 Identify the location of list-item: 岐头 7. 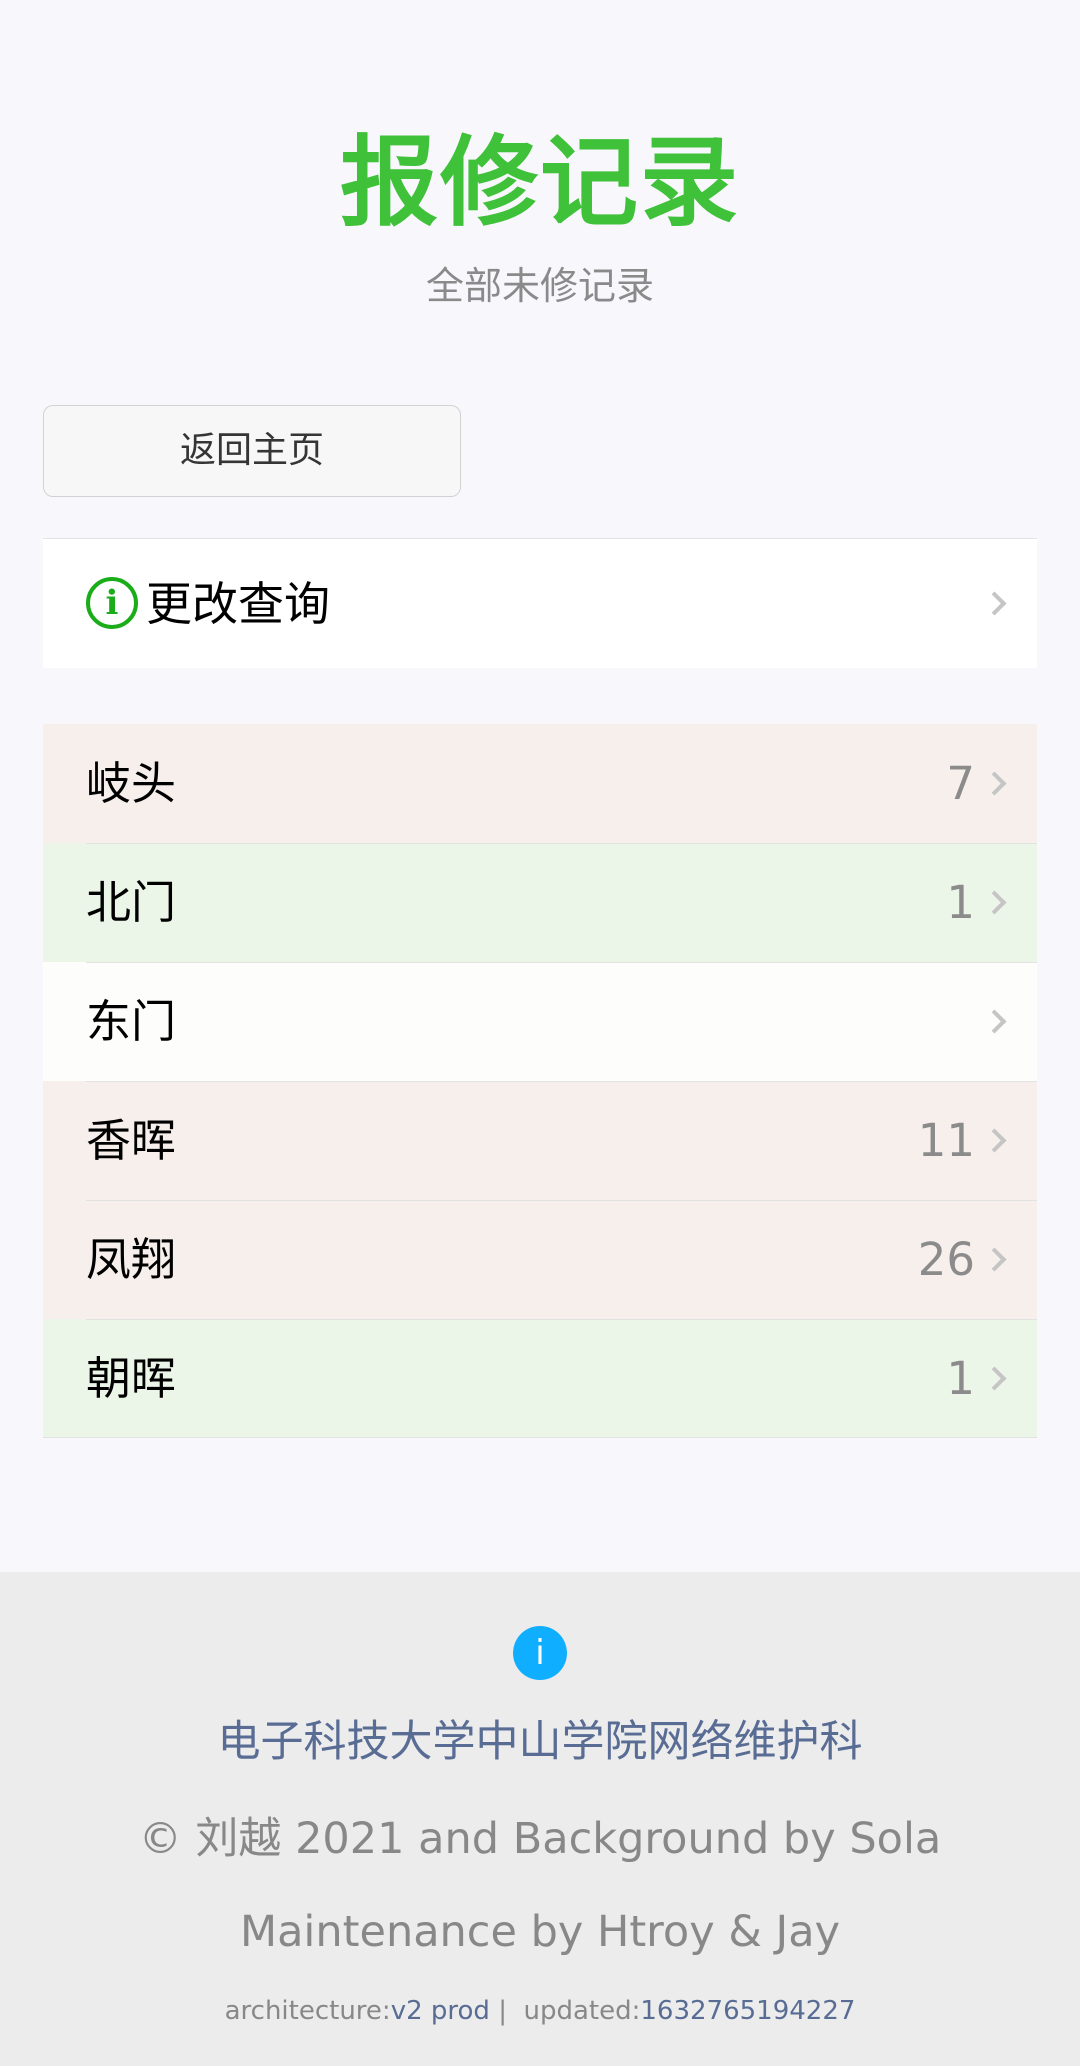
(540, 783).